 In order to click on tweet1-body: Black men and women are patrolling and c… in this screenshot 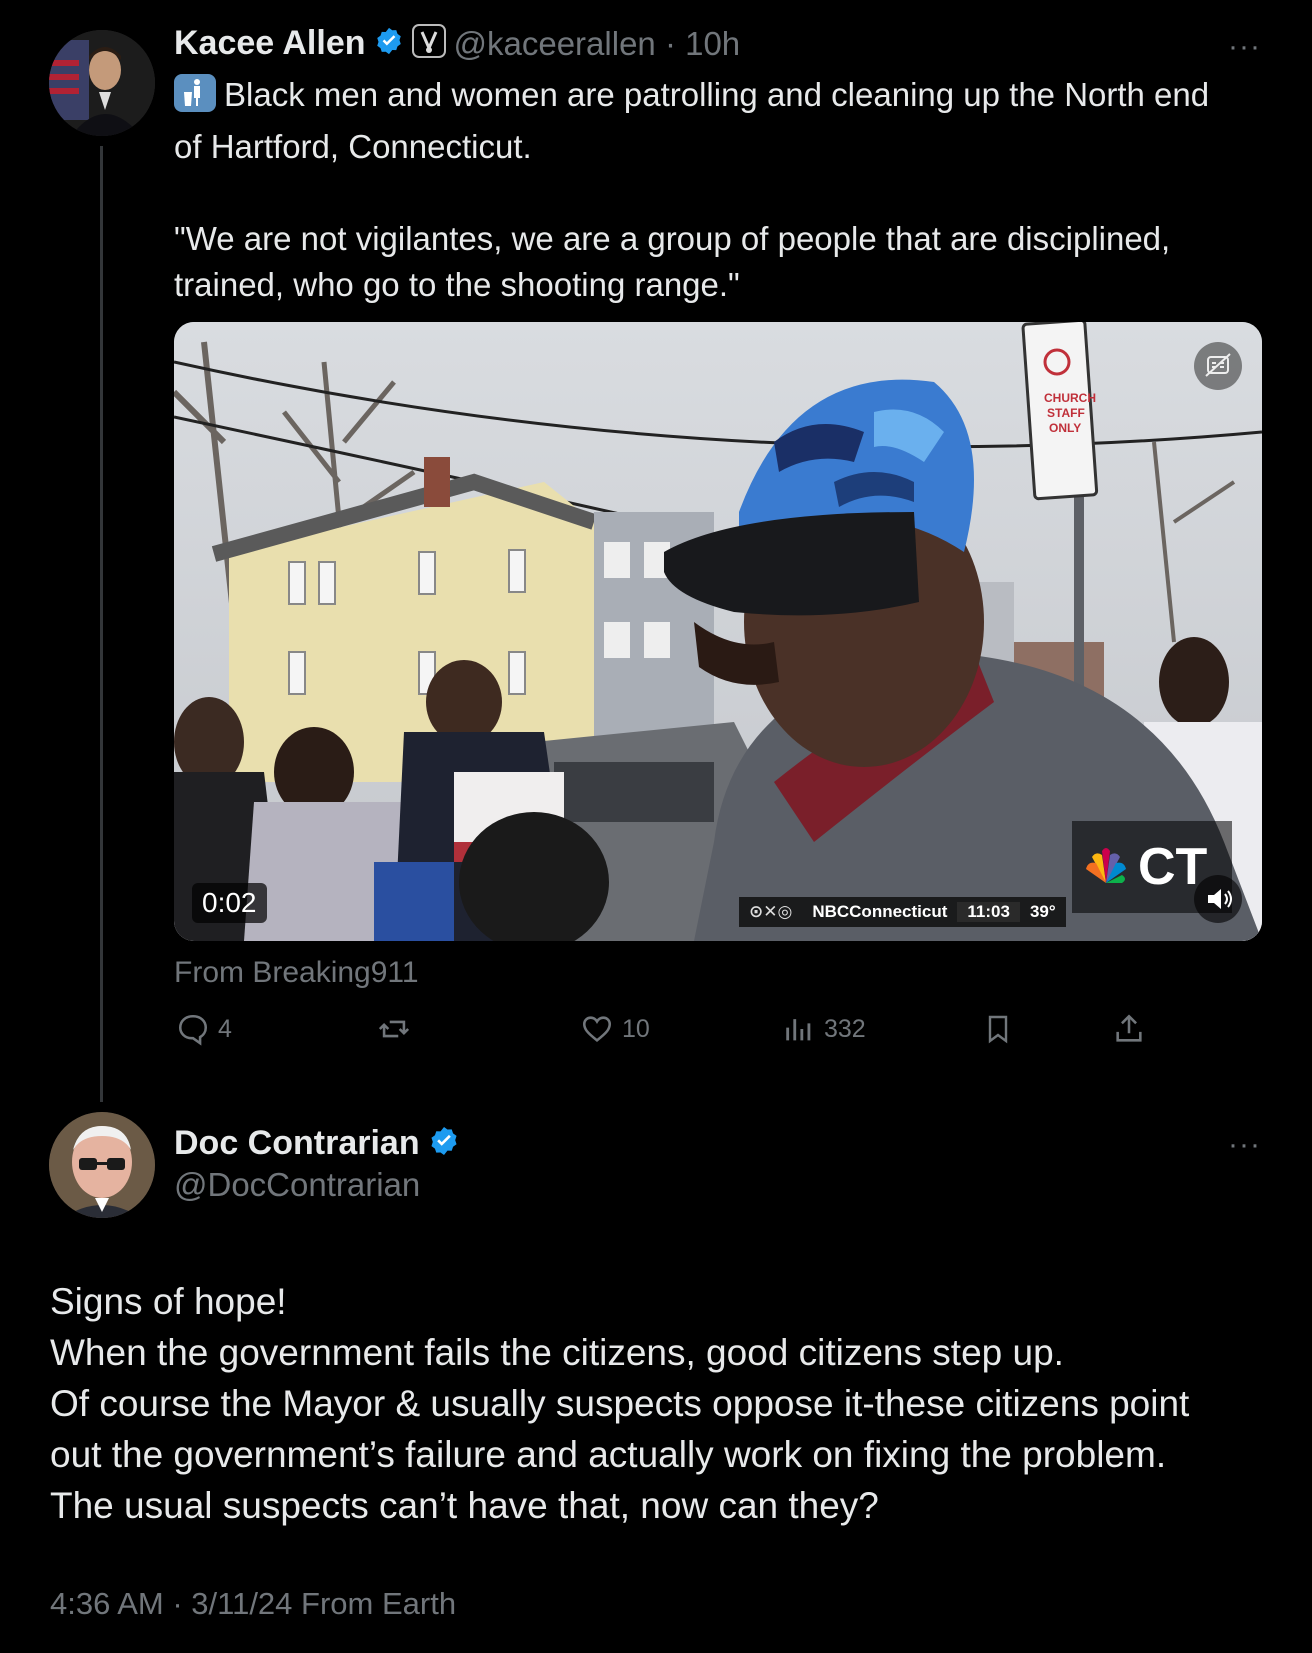, I will do `click(724, 190)`.